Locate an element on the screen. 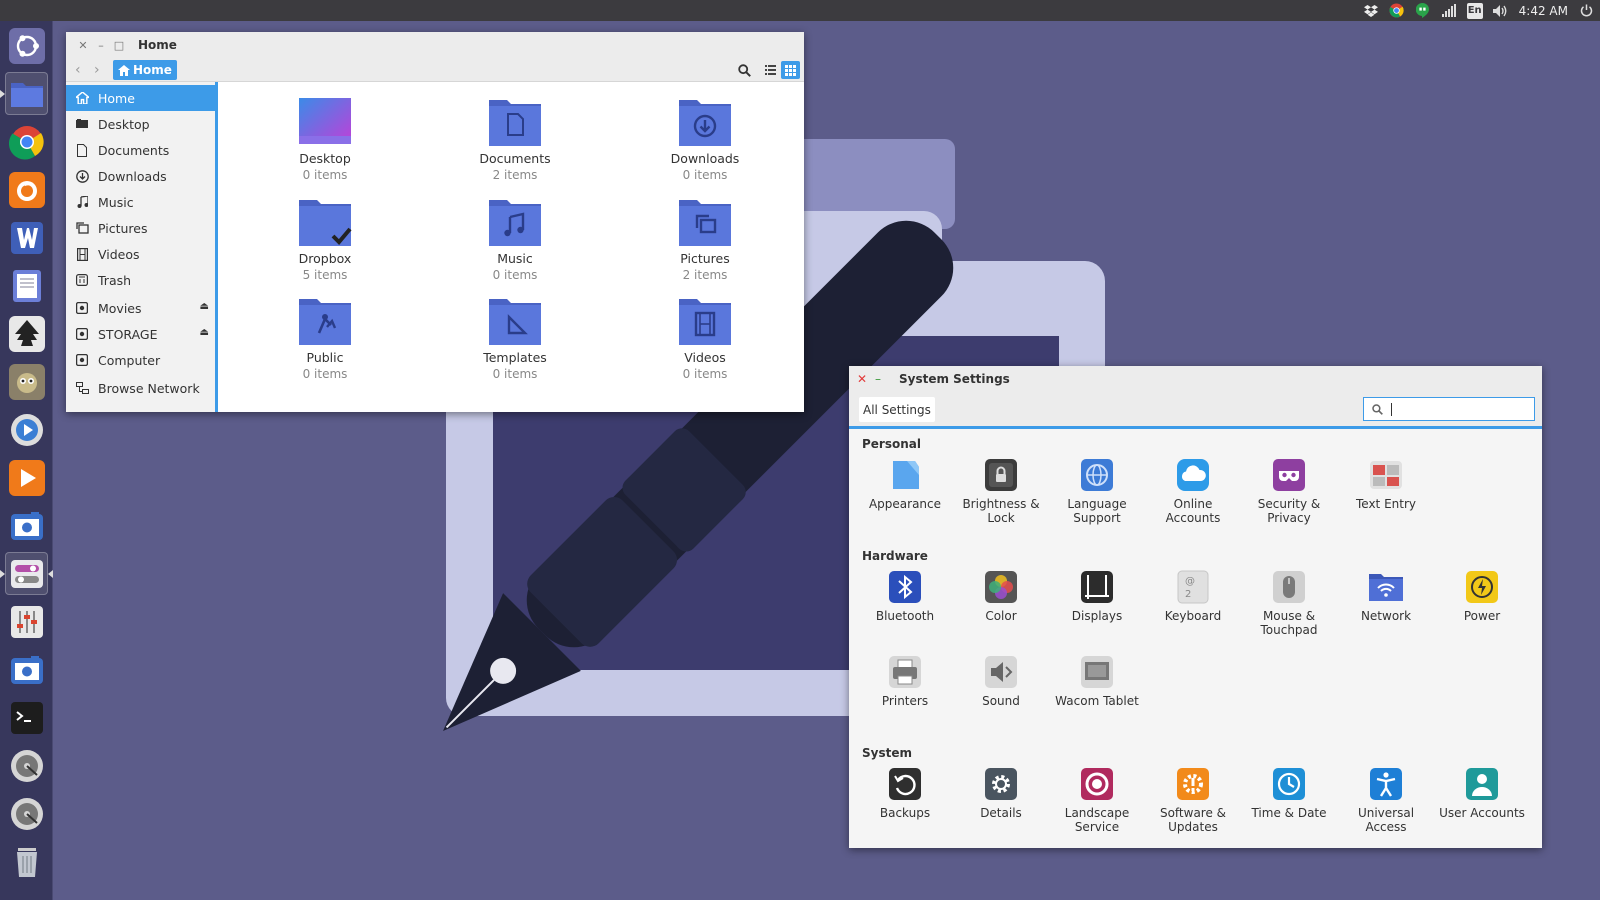 The width and height of the screenshot is (1600, 900). toolbar: ‹ › Home is located at coordinates (435, 70).